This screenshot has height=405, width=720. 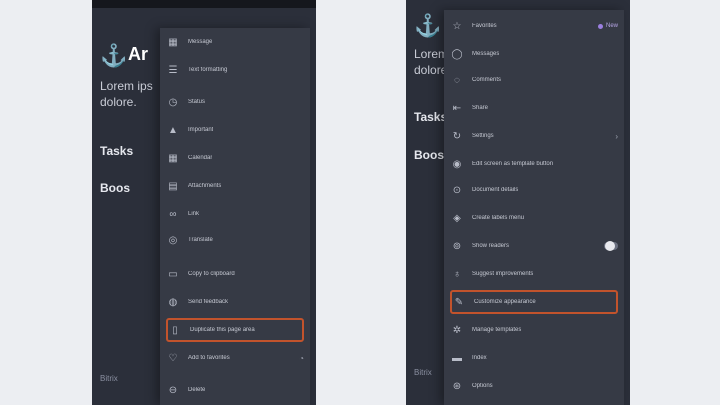 I want to click on menu-item-label: Messages, so click(x=486, y=54).